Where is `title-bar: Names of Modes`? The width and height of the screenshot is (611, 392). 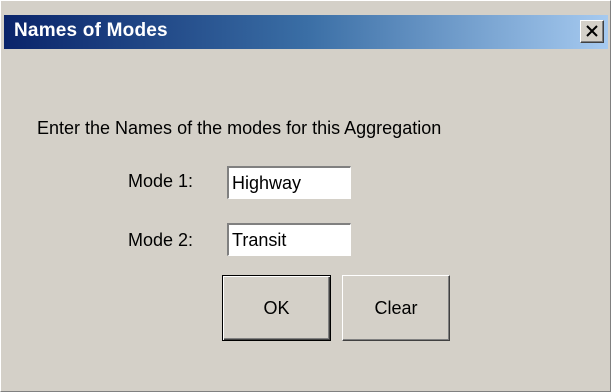
title-bar: Names of Modes is located at coordinates (306, 32).